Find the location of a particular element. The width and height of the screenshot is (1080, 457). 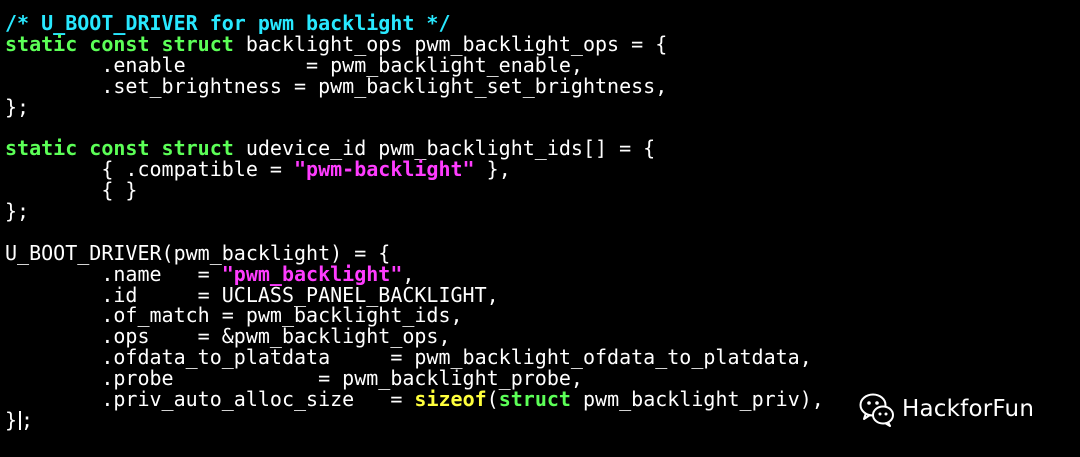

code-token-plain: }, is located at coordinates (492, 169).